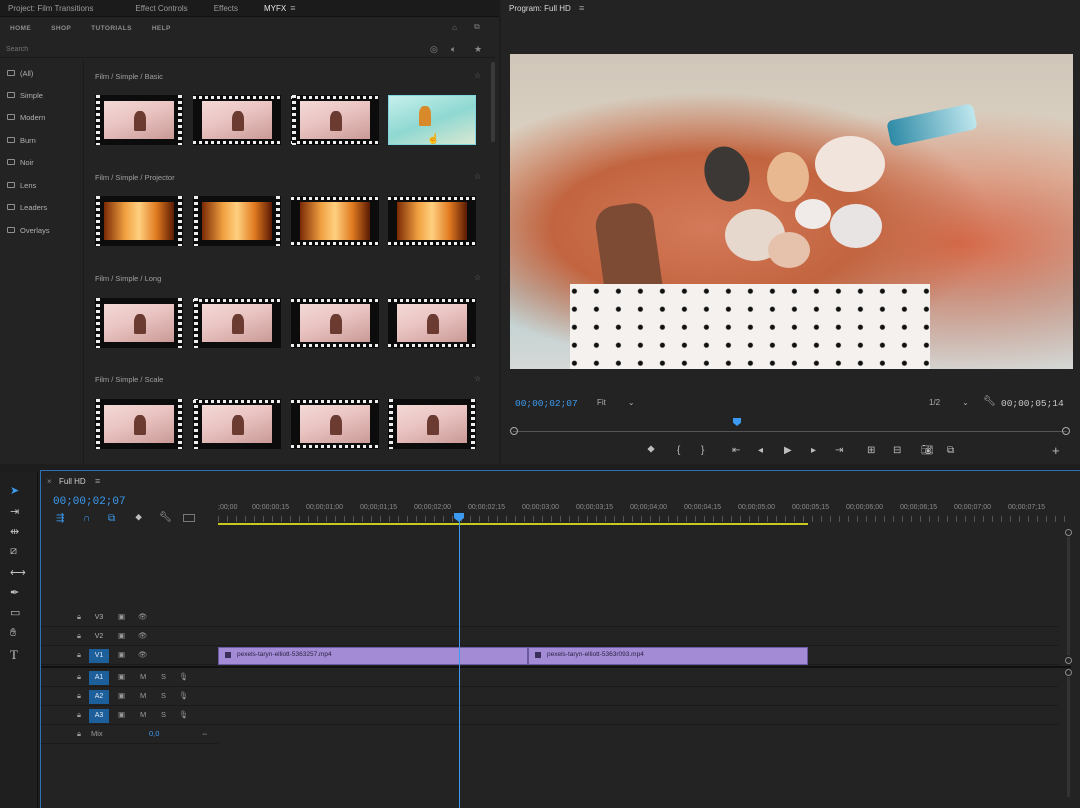 The width and height of the screenshot is (1080, 808). Describe the element at coordinates (1068, 737) in the screenshot. I see `audio-vertical-scrollbar` at that location.